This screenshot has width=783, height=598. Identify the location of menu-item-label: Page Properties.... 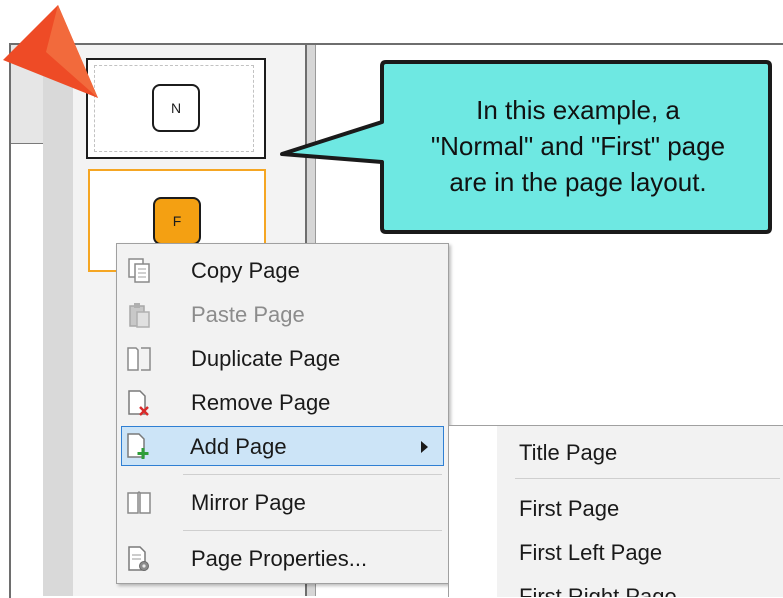
(279, 558).